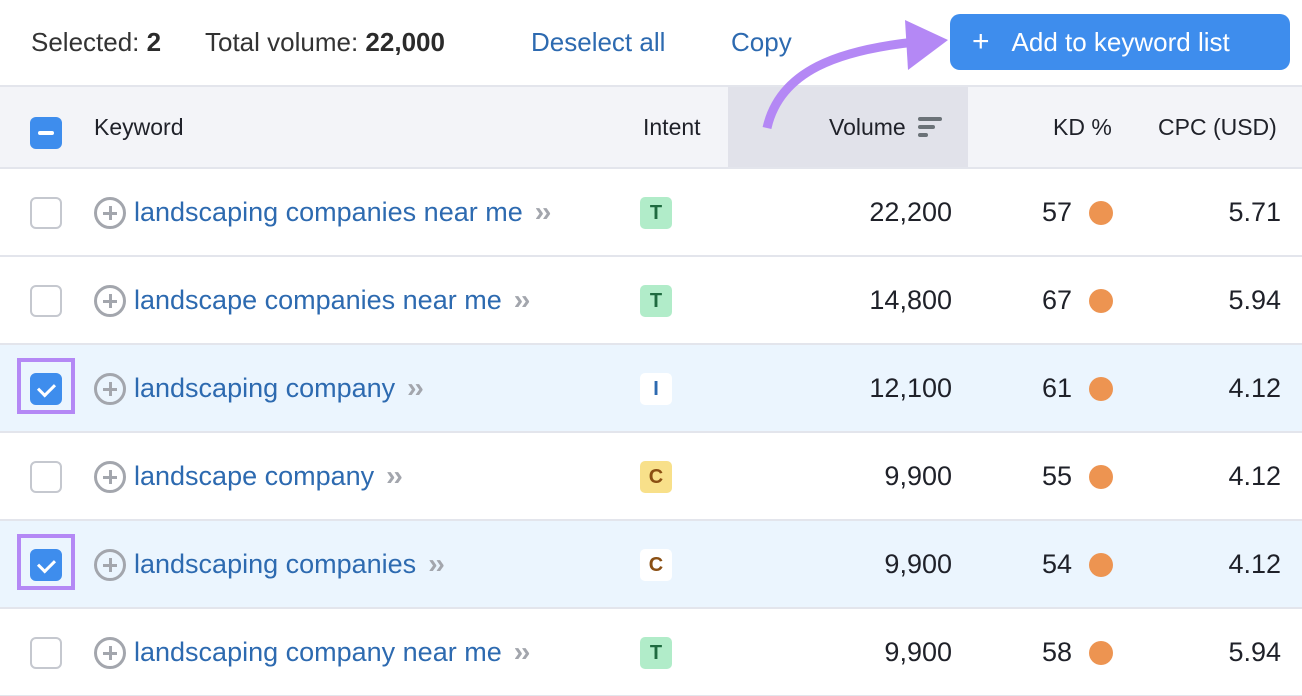  Describe the element at coordinates (672, 127) in the screenshot. I see `column-header-intent: Intent` at that location.